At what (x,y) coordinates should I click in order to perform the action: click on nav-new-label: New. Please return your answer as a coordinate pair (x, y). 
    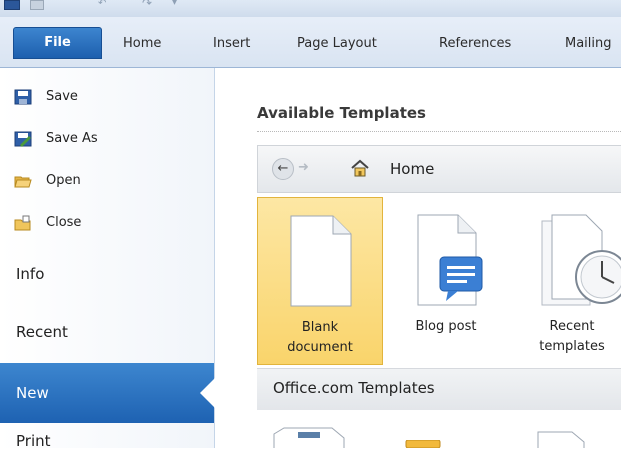
    Looking at the image, I should click on (32, 393).